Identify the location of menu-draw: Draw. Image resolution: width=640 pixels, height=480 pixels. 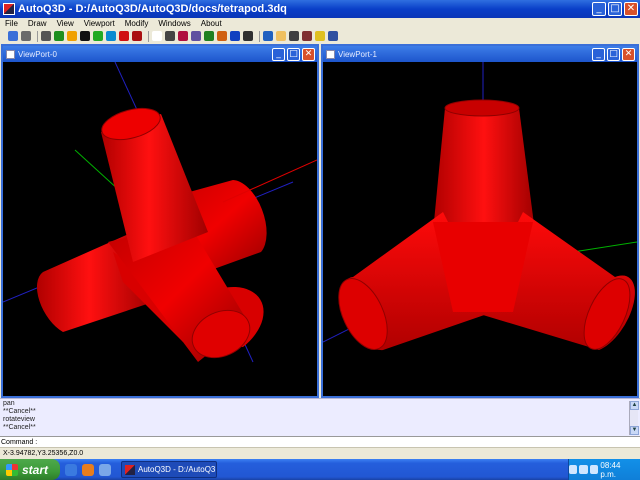
(37, 23).